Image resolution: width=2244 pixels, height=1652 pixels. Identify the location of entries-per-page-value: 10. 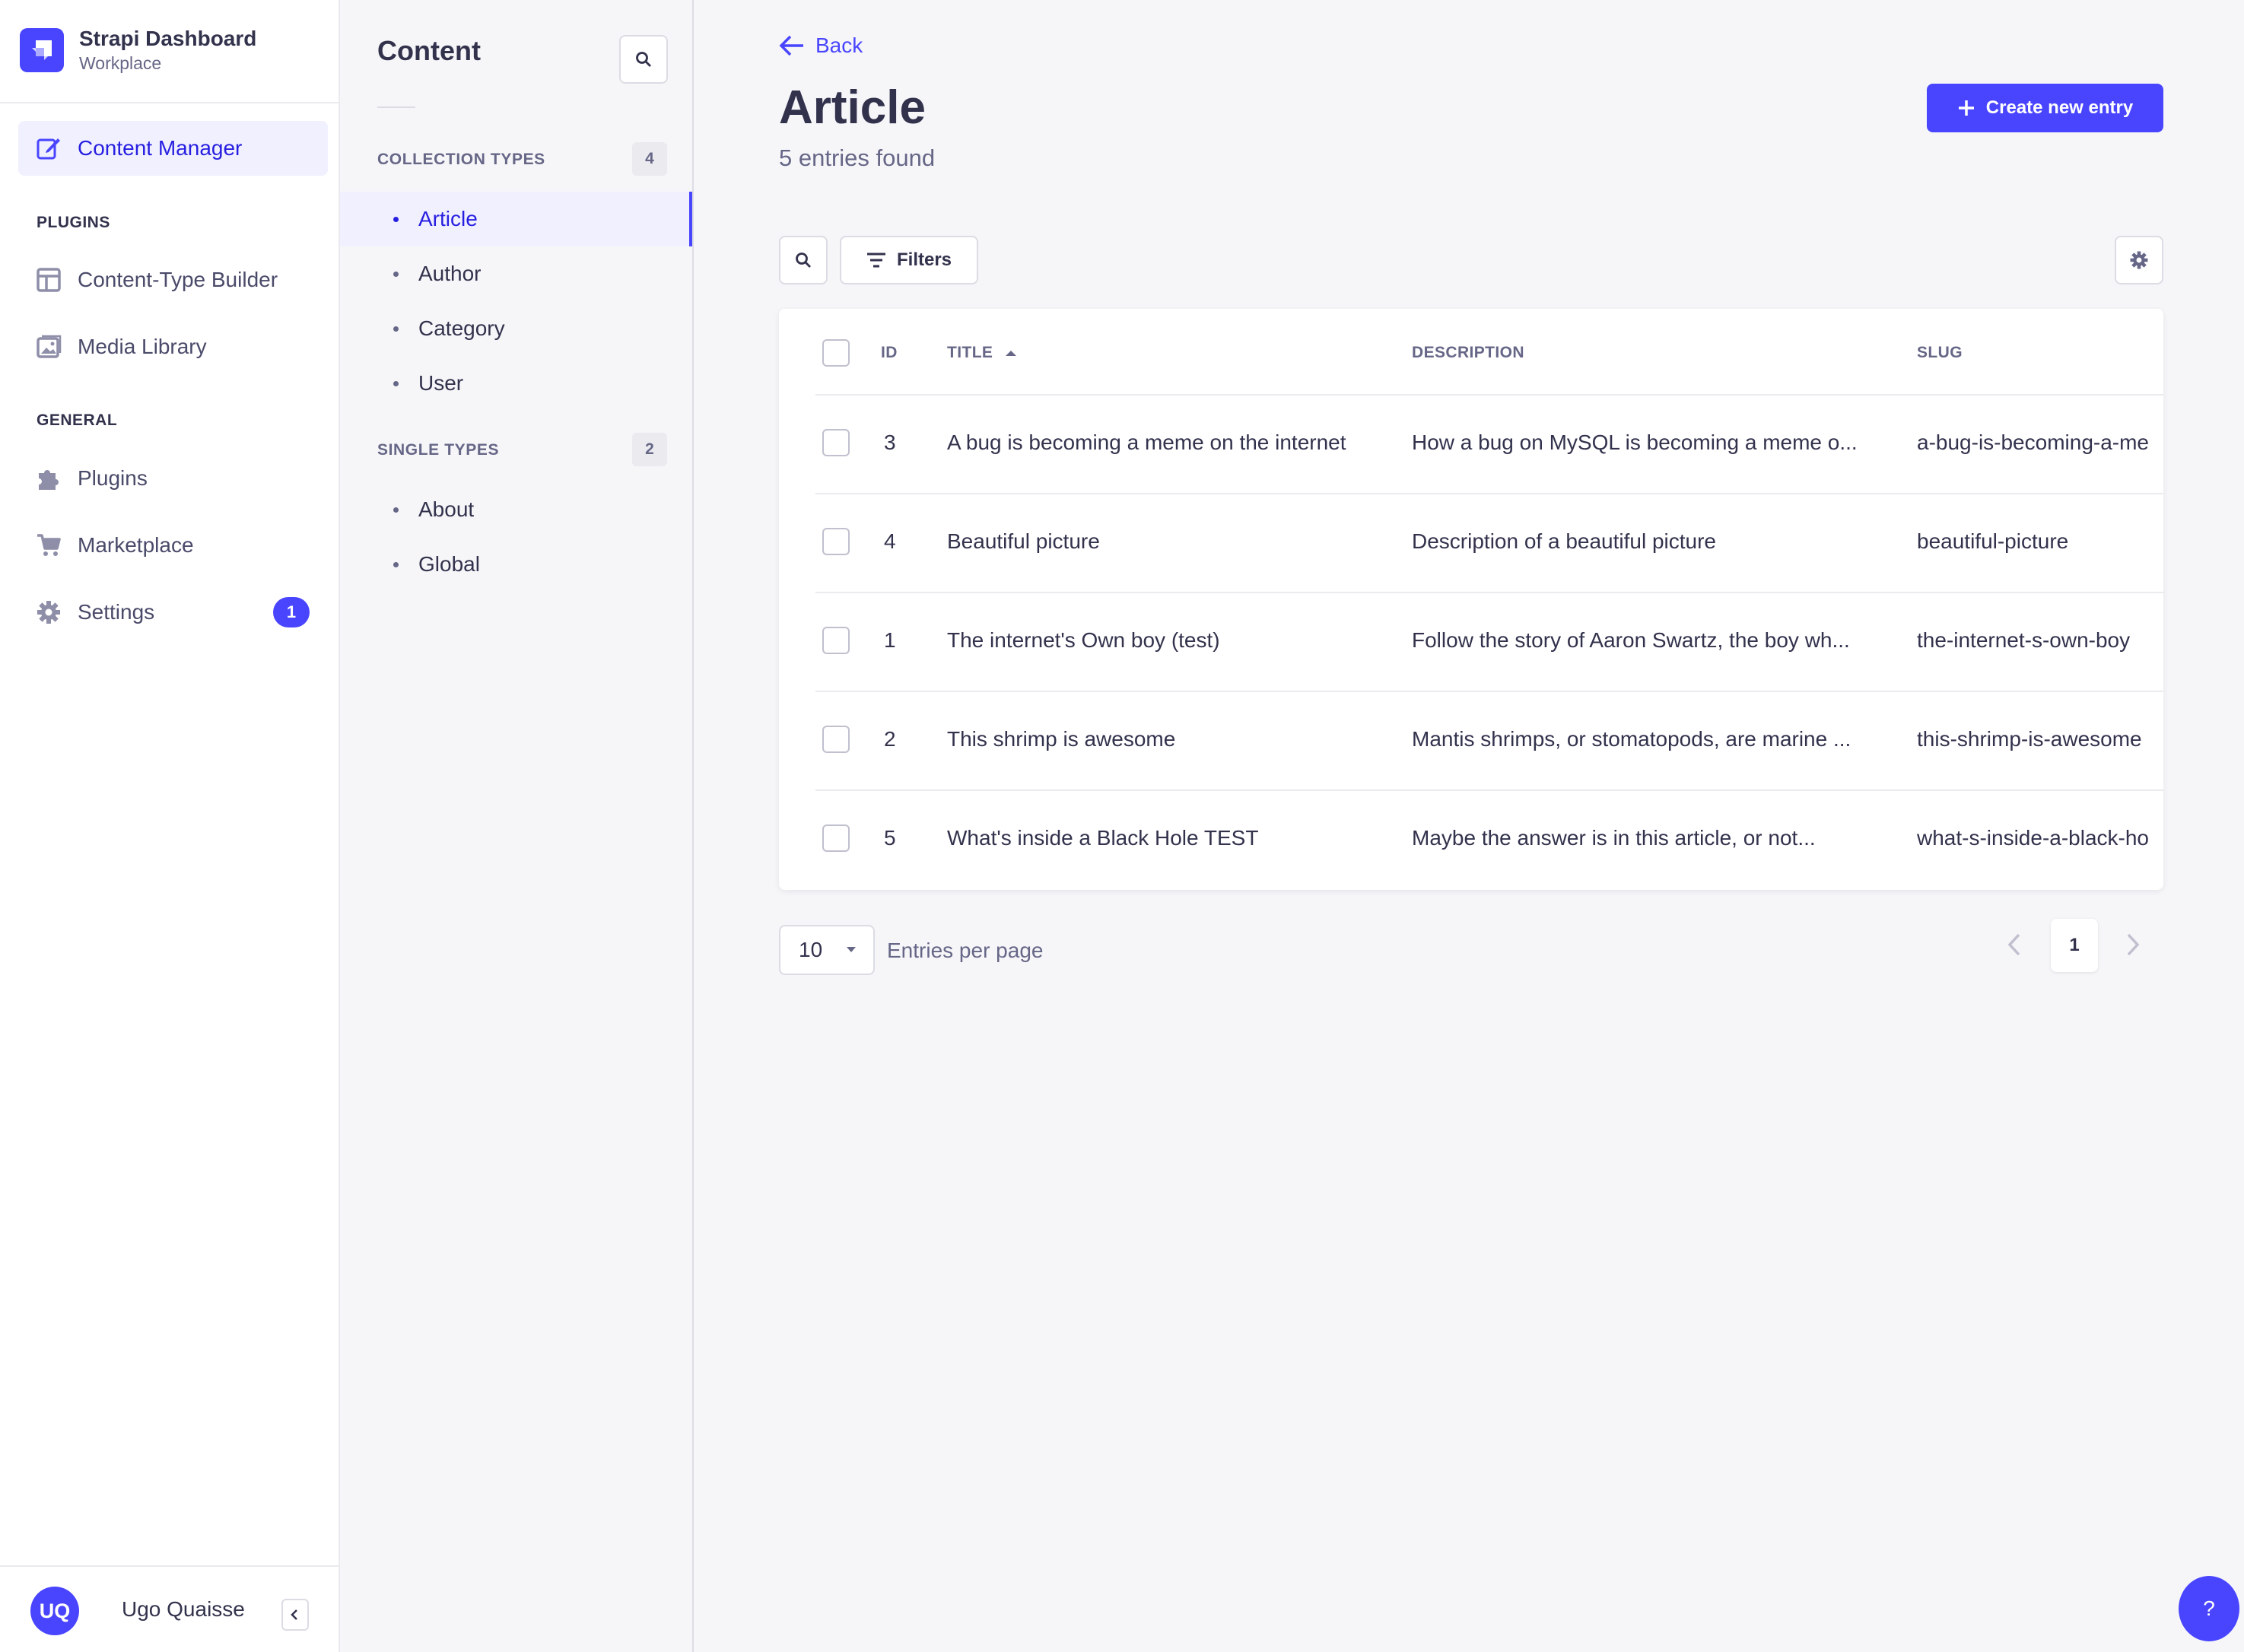
(811, 949).